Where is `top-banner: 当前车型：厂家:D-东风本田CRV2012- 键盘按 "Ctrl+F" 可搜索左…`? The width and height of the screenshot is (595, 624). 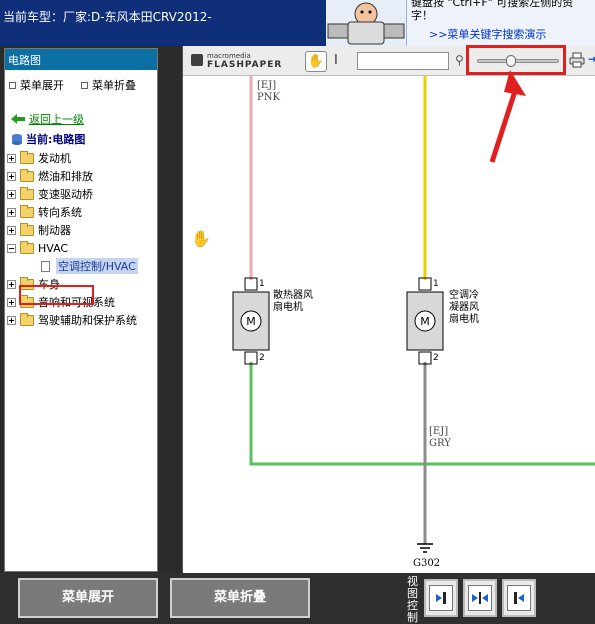
top-banner: 当前车型：厂家:D-东风本田CRV2012- 键盘按 "Ctrl+F" 可搜索左… is located at coordinates (297, 23).